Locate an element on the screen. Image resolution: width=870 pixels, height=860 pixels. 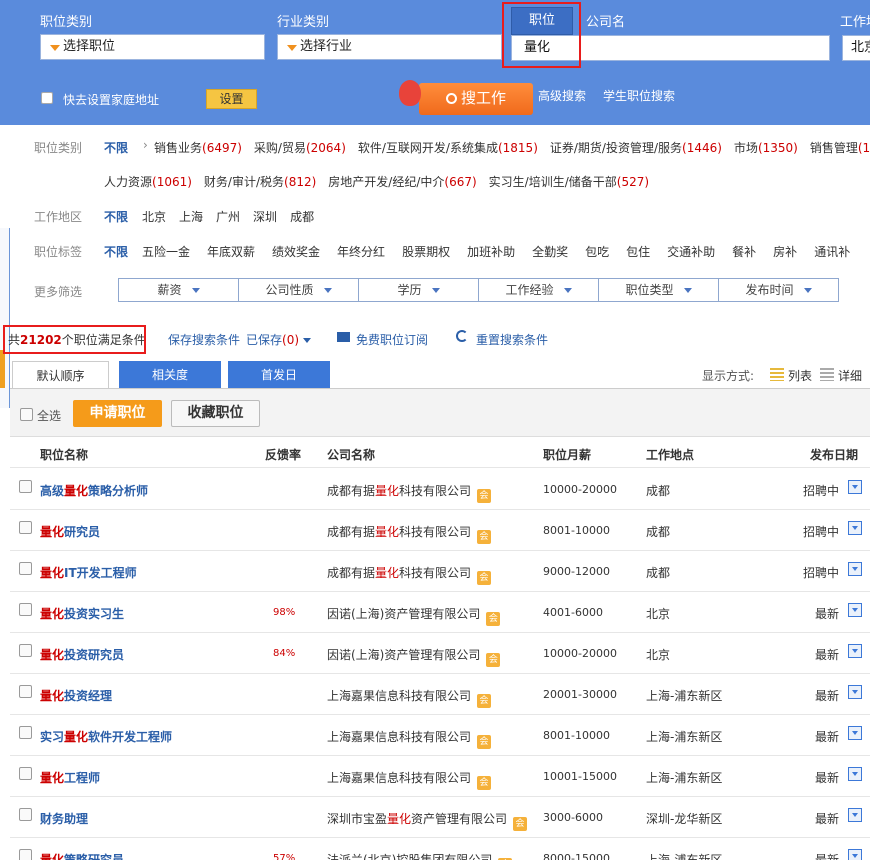
area-filter-item: 北京 is located at coordinates (154, 217).